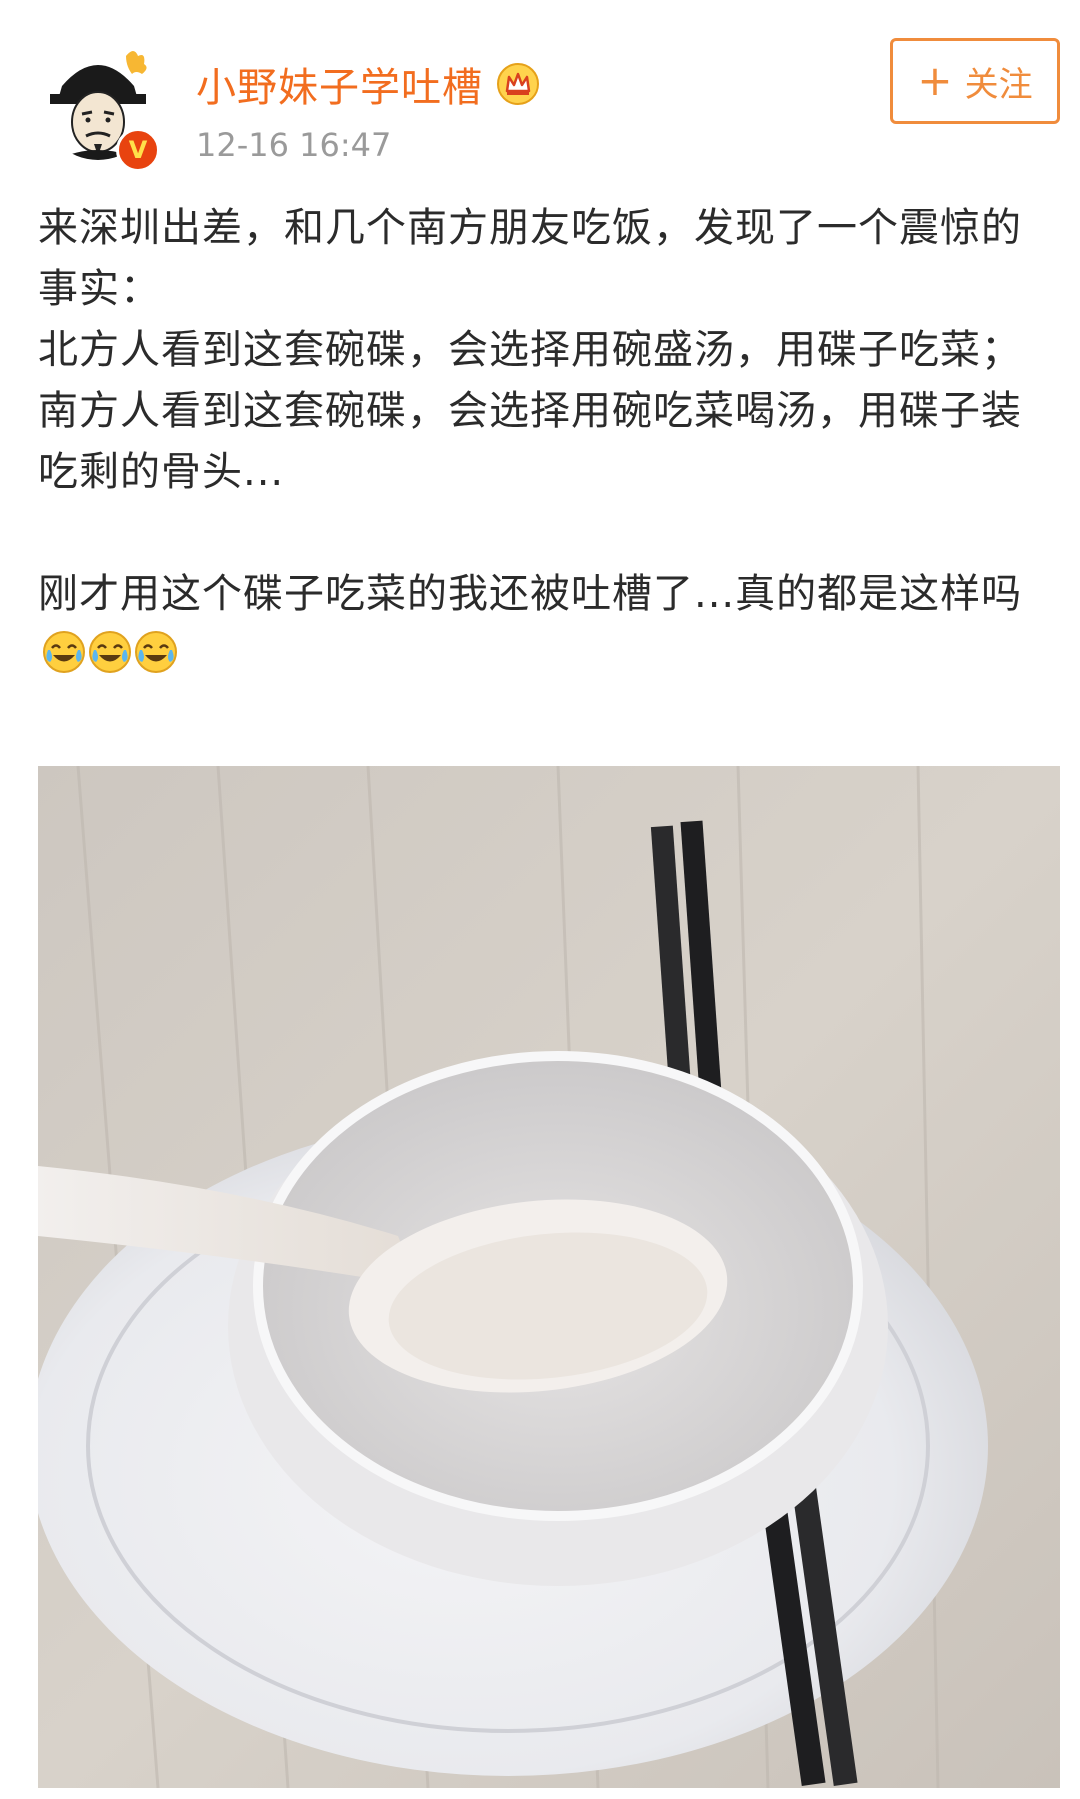  I want to click on crown-icon, so click(518, 84).